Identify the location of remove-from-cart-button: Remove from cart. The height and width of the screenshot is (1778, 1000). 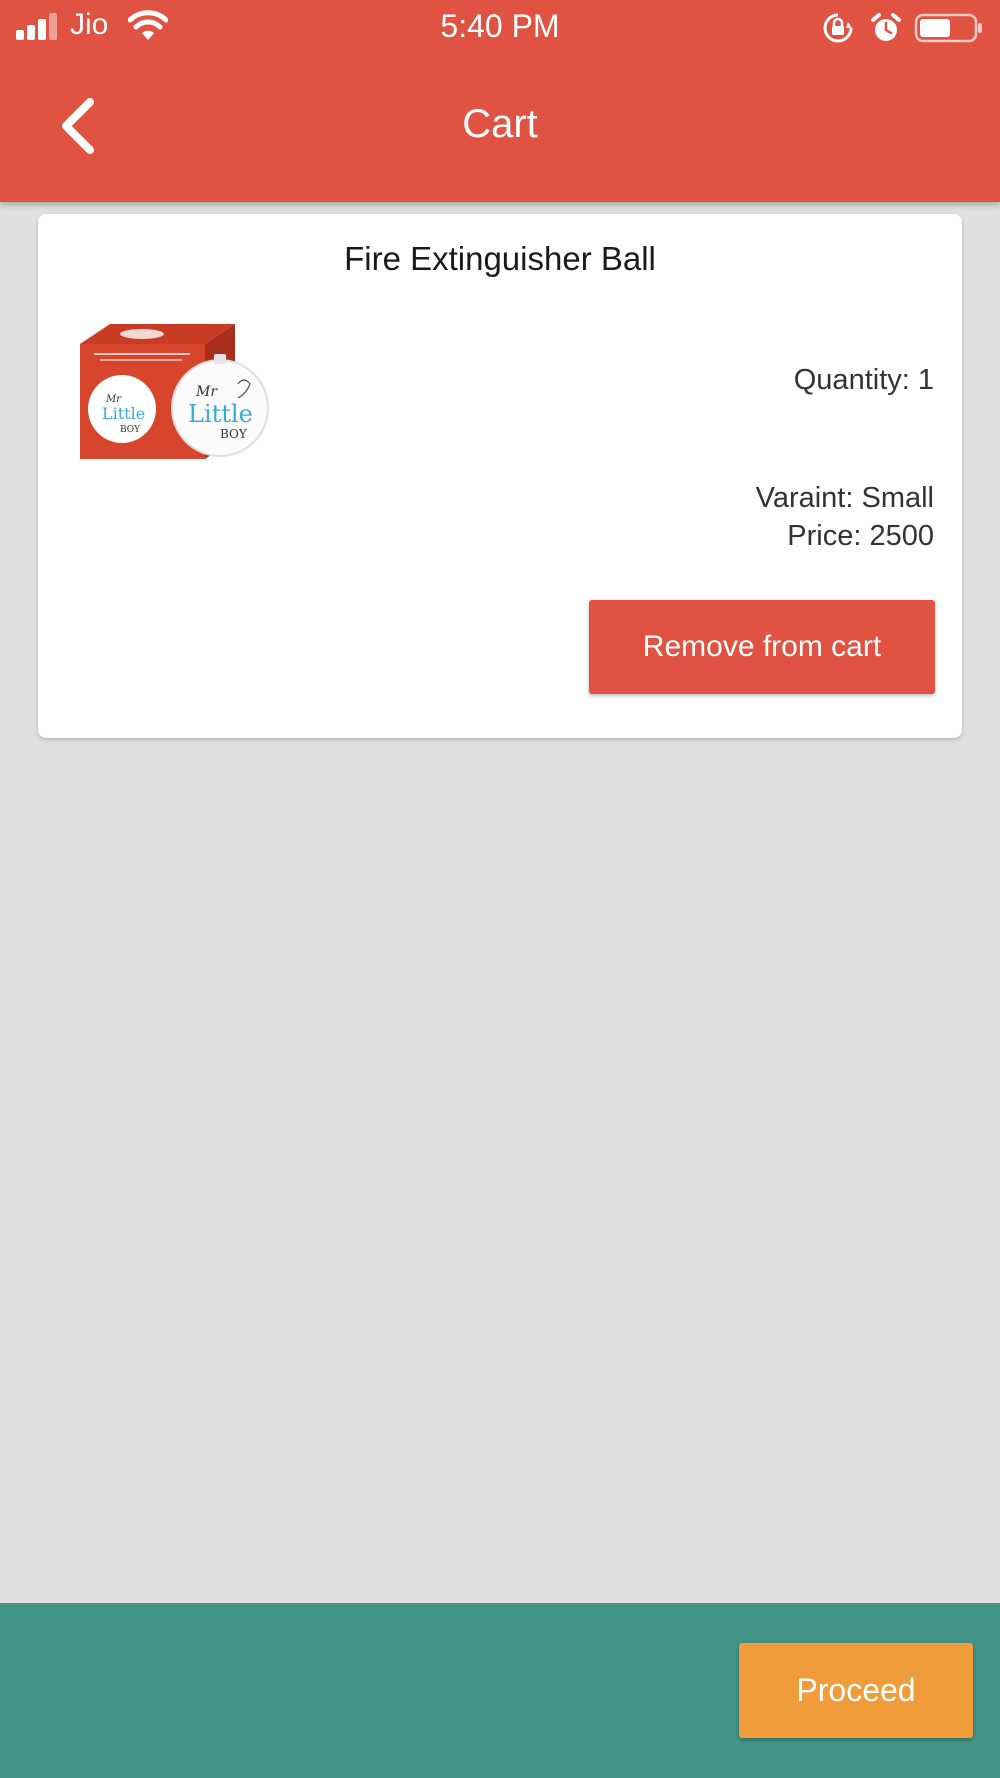
(762, 647).